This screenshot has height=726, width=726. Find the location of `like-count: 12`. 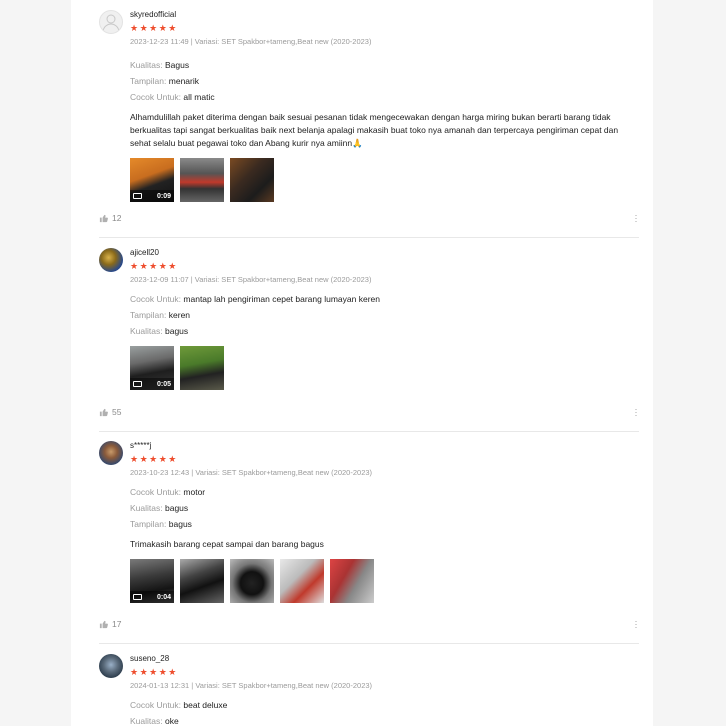

like-count: 12 is located at coordinates (117, 218).